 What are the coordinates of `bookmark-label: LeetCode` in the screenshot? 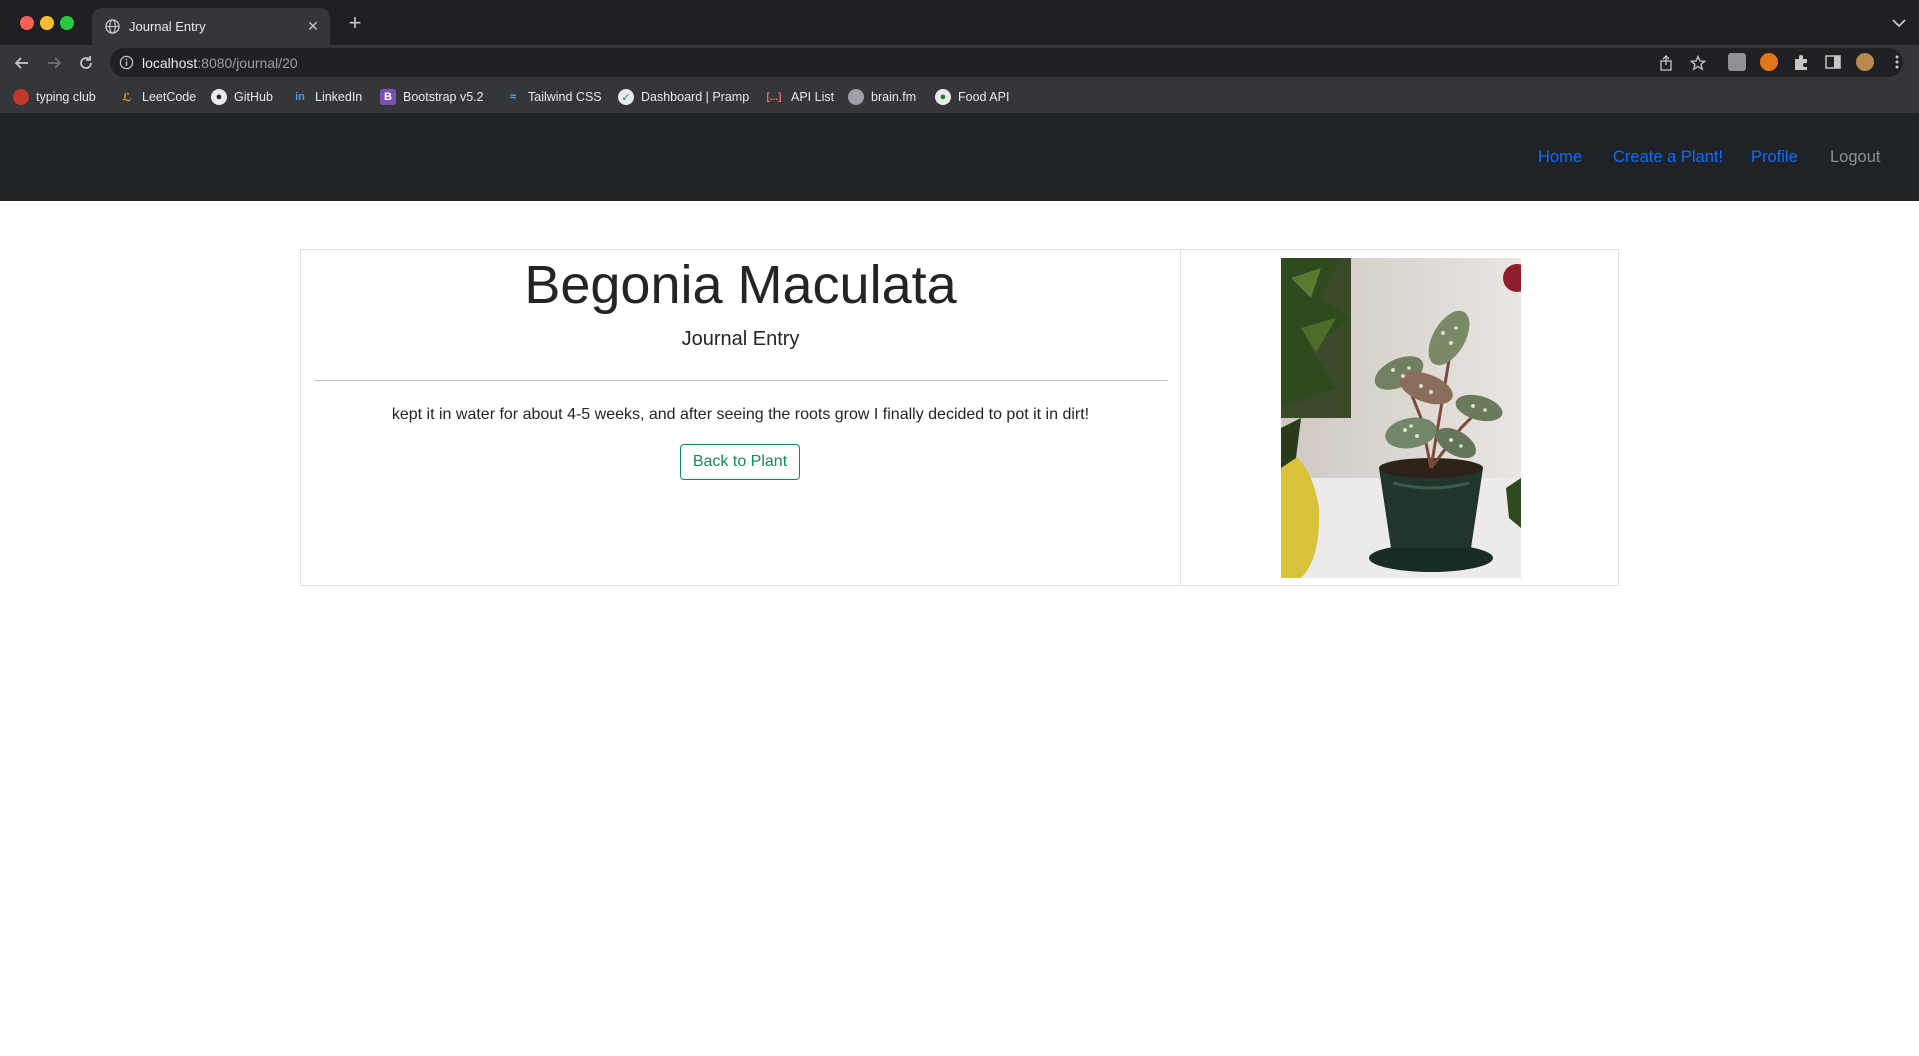 It's located at (169, 97).